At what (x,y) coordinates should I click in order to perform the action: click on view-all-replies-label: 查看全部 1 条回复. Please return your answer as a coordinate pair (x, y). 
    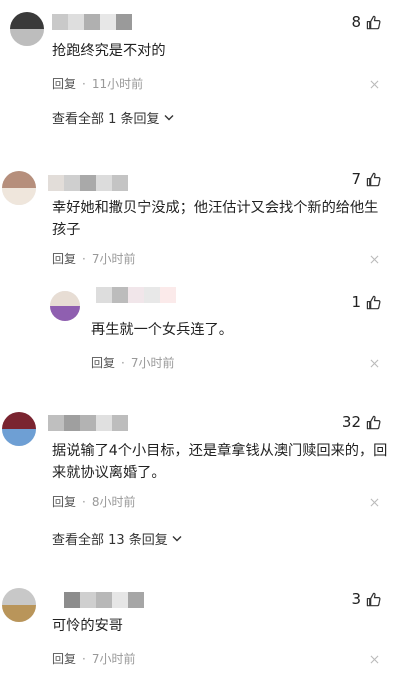
    Looking at the image, I should click on (106, 119).